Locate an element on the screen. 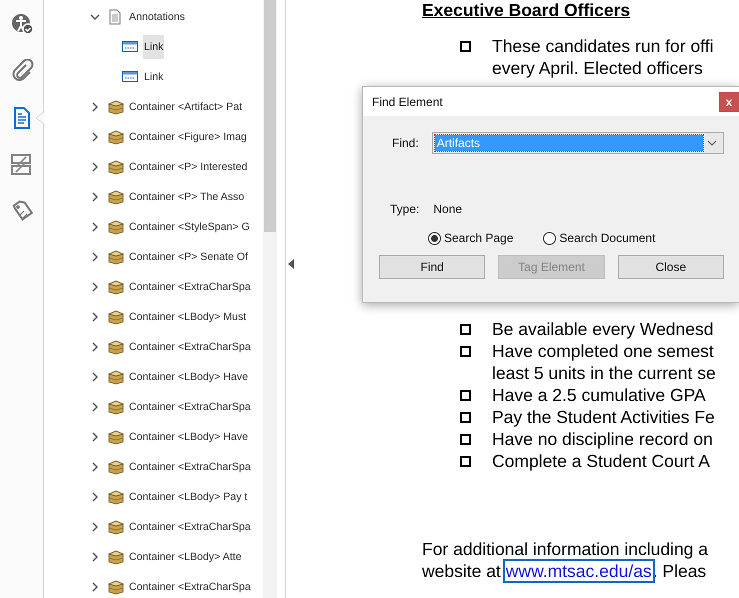  list-text: Be available every Wednesd is located at coordinates (603, 329).